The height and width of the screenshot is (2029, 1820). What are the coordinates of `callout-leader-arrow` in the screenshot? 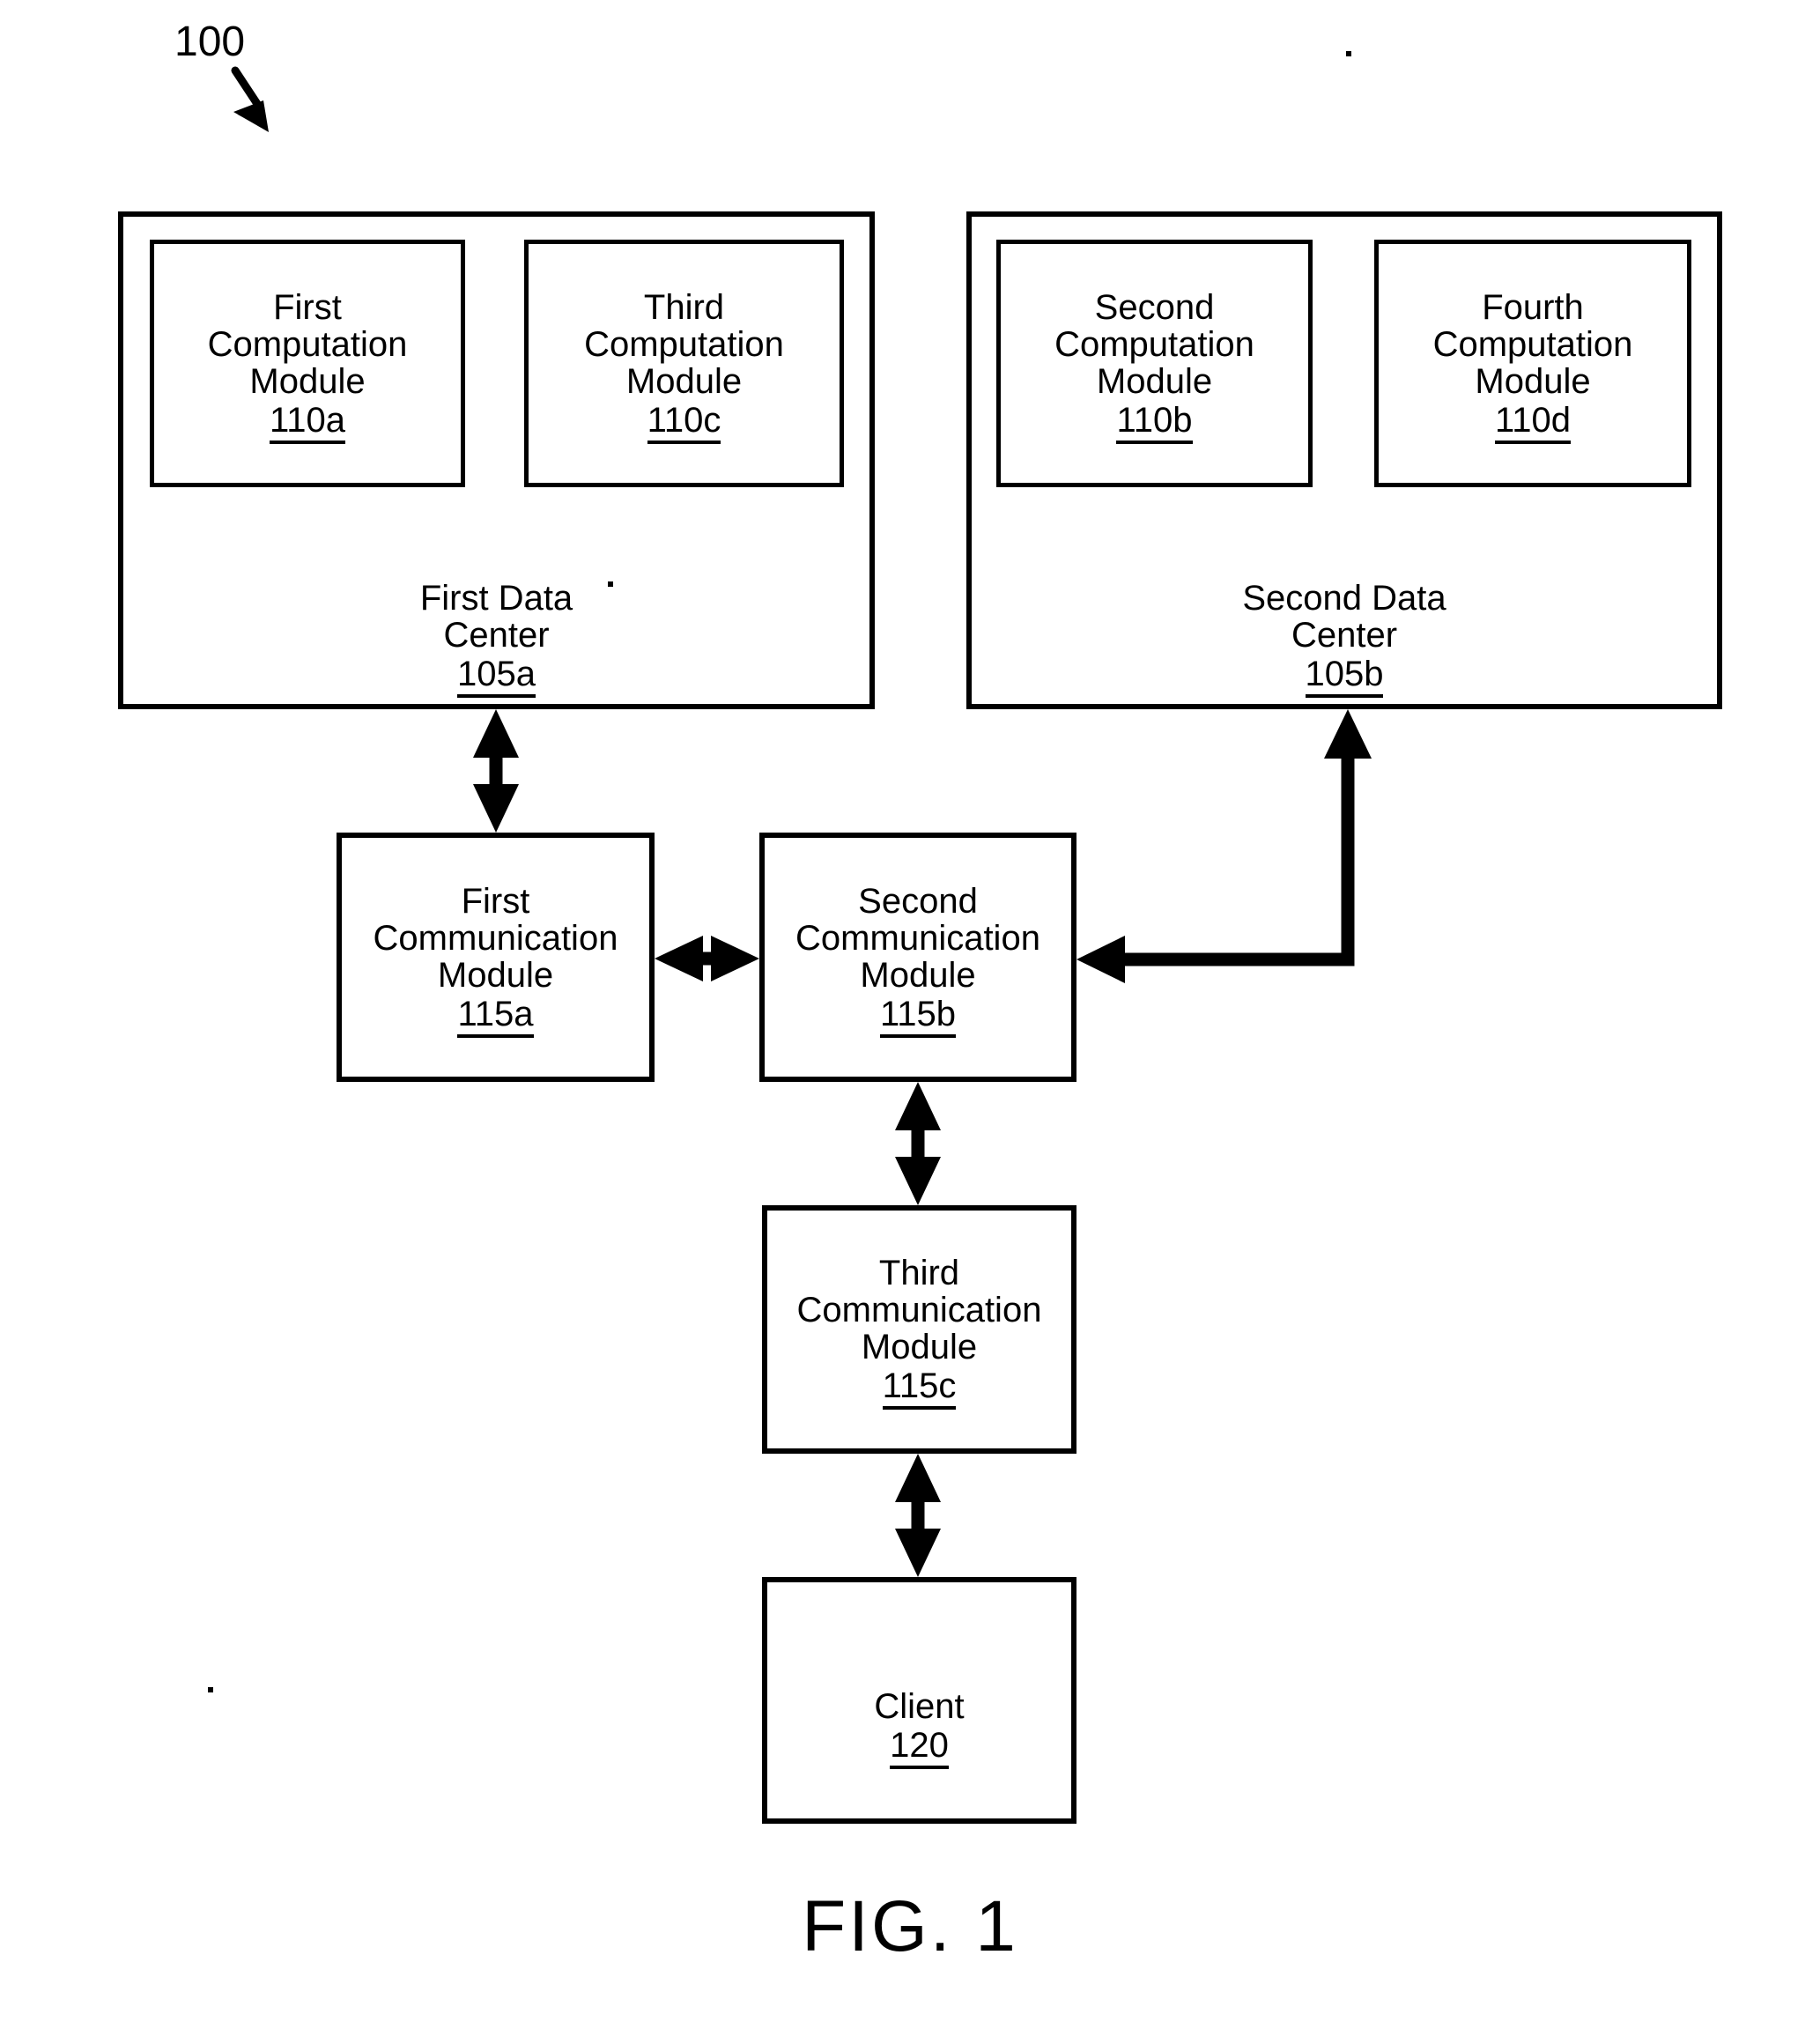 It's located at (250, 99).